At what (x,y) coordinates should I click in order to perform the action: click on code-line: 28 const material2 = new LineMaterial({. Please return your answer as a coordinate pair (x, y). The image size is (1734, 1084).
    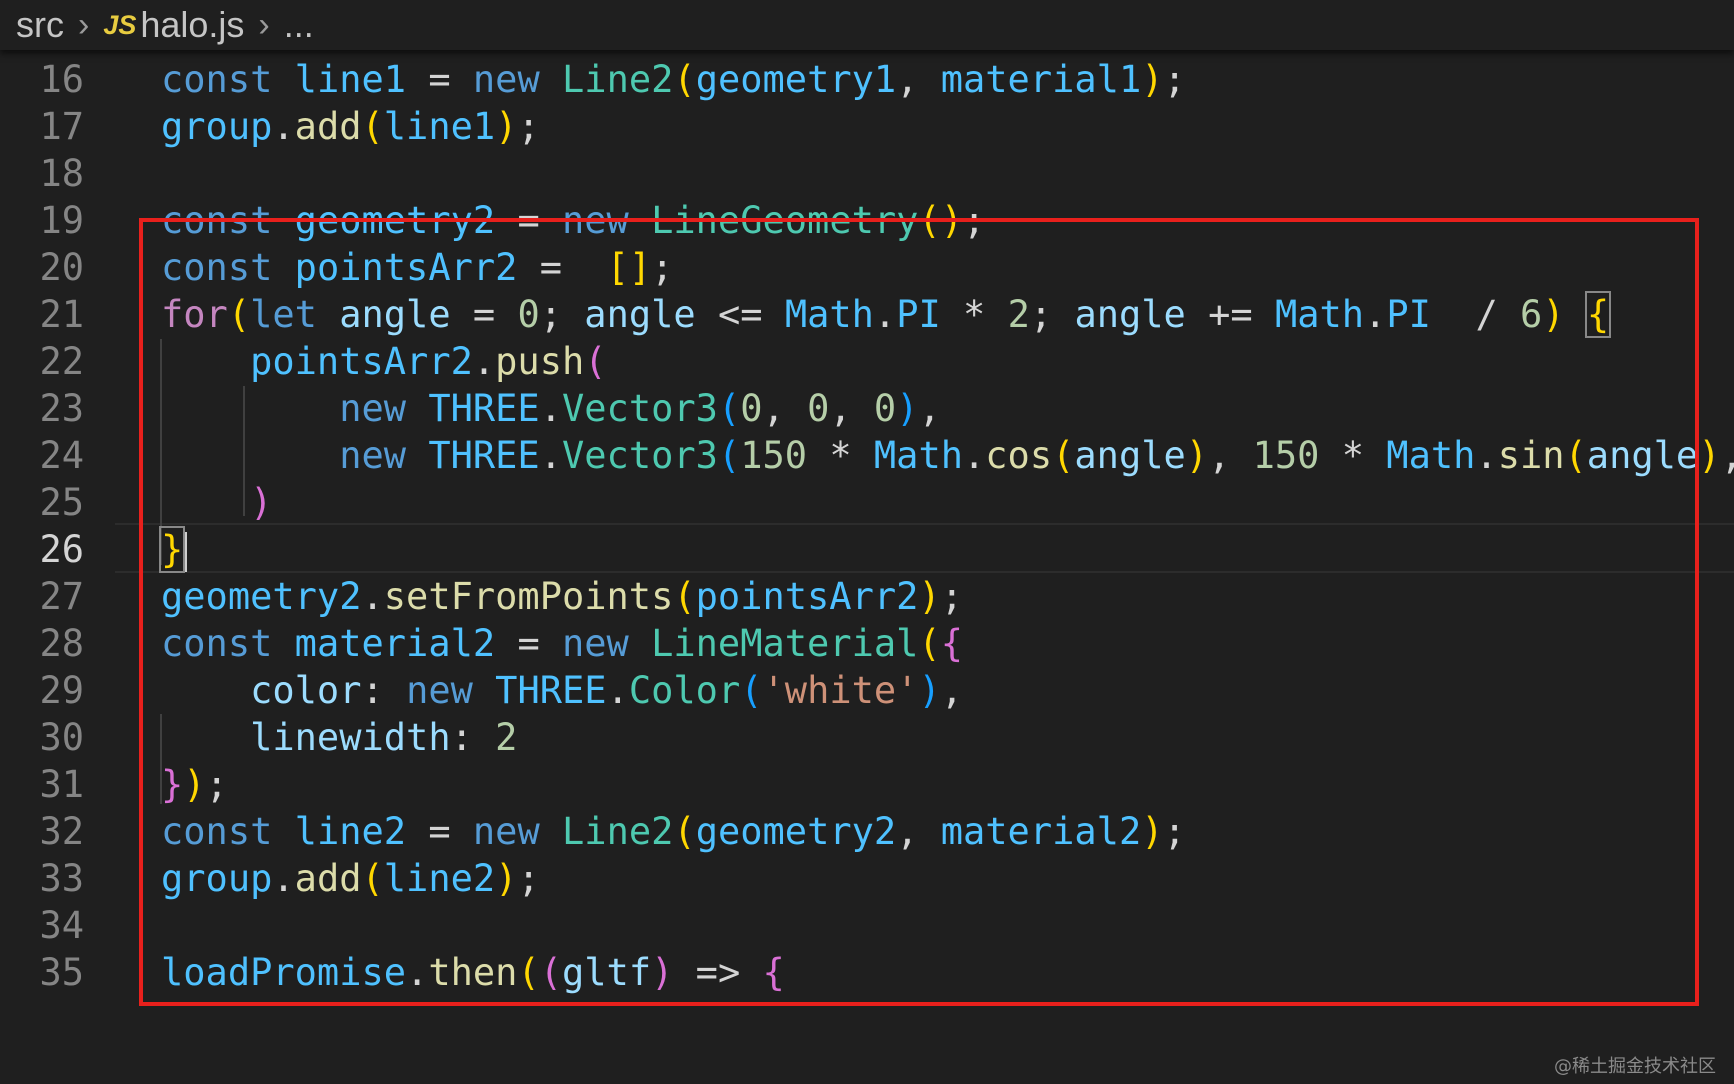
    Looking at the image, I should click on (867, 644).